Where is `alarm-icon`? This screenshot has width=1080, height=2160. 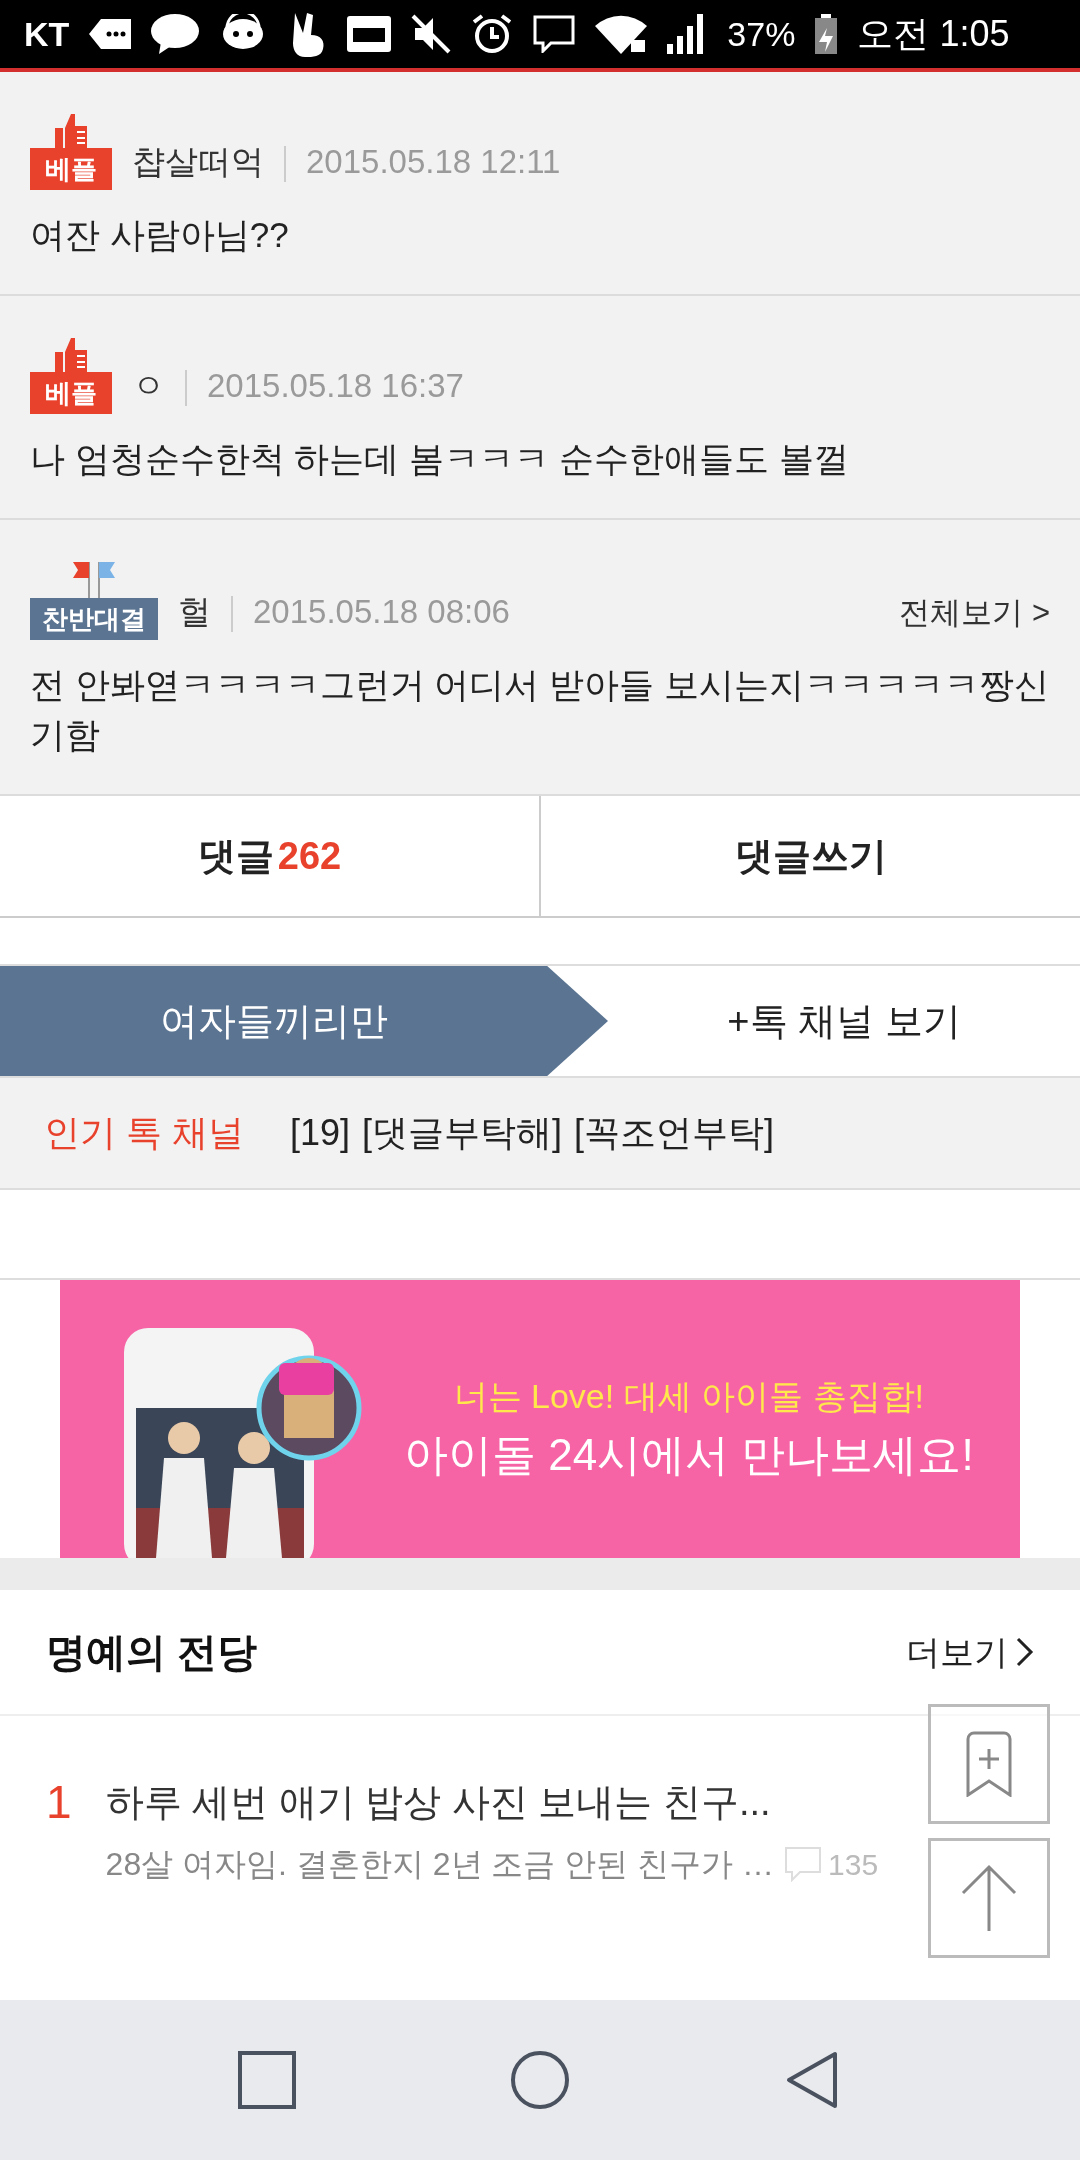 alarm-icon is located at coordinates (492, 34).